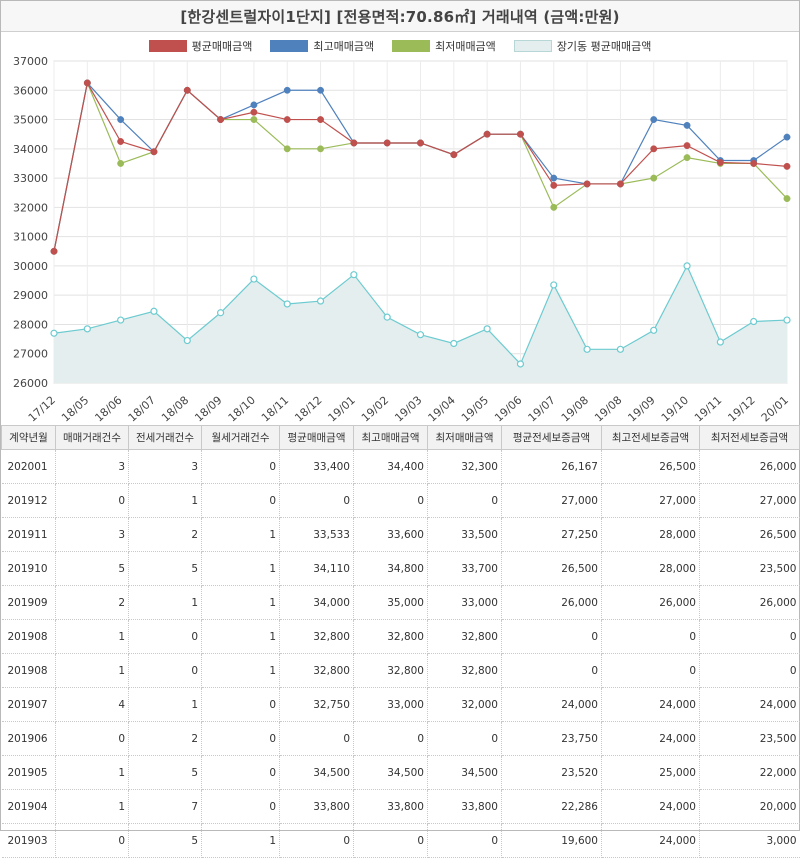 The image size is (800, 858). I want to click on table-row: 201912 0 1 0 0 0 0 27,000 27,000 27,000, so click(400, 500).